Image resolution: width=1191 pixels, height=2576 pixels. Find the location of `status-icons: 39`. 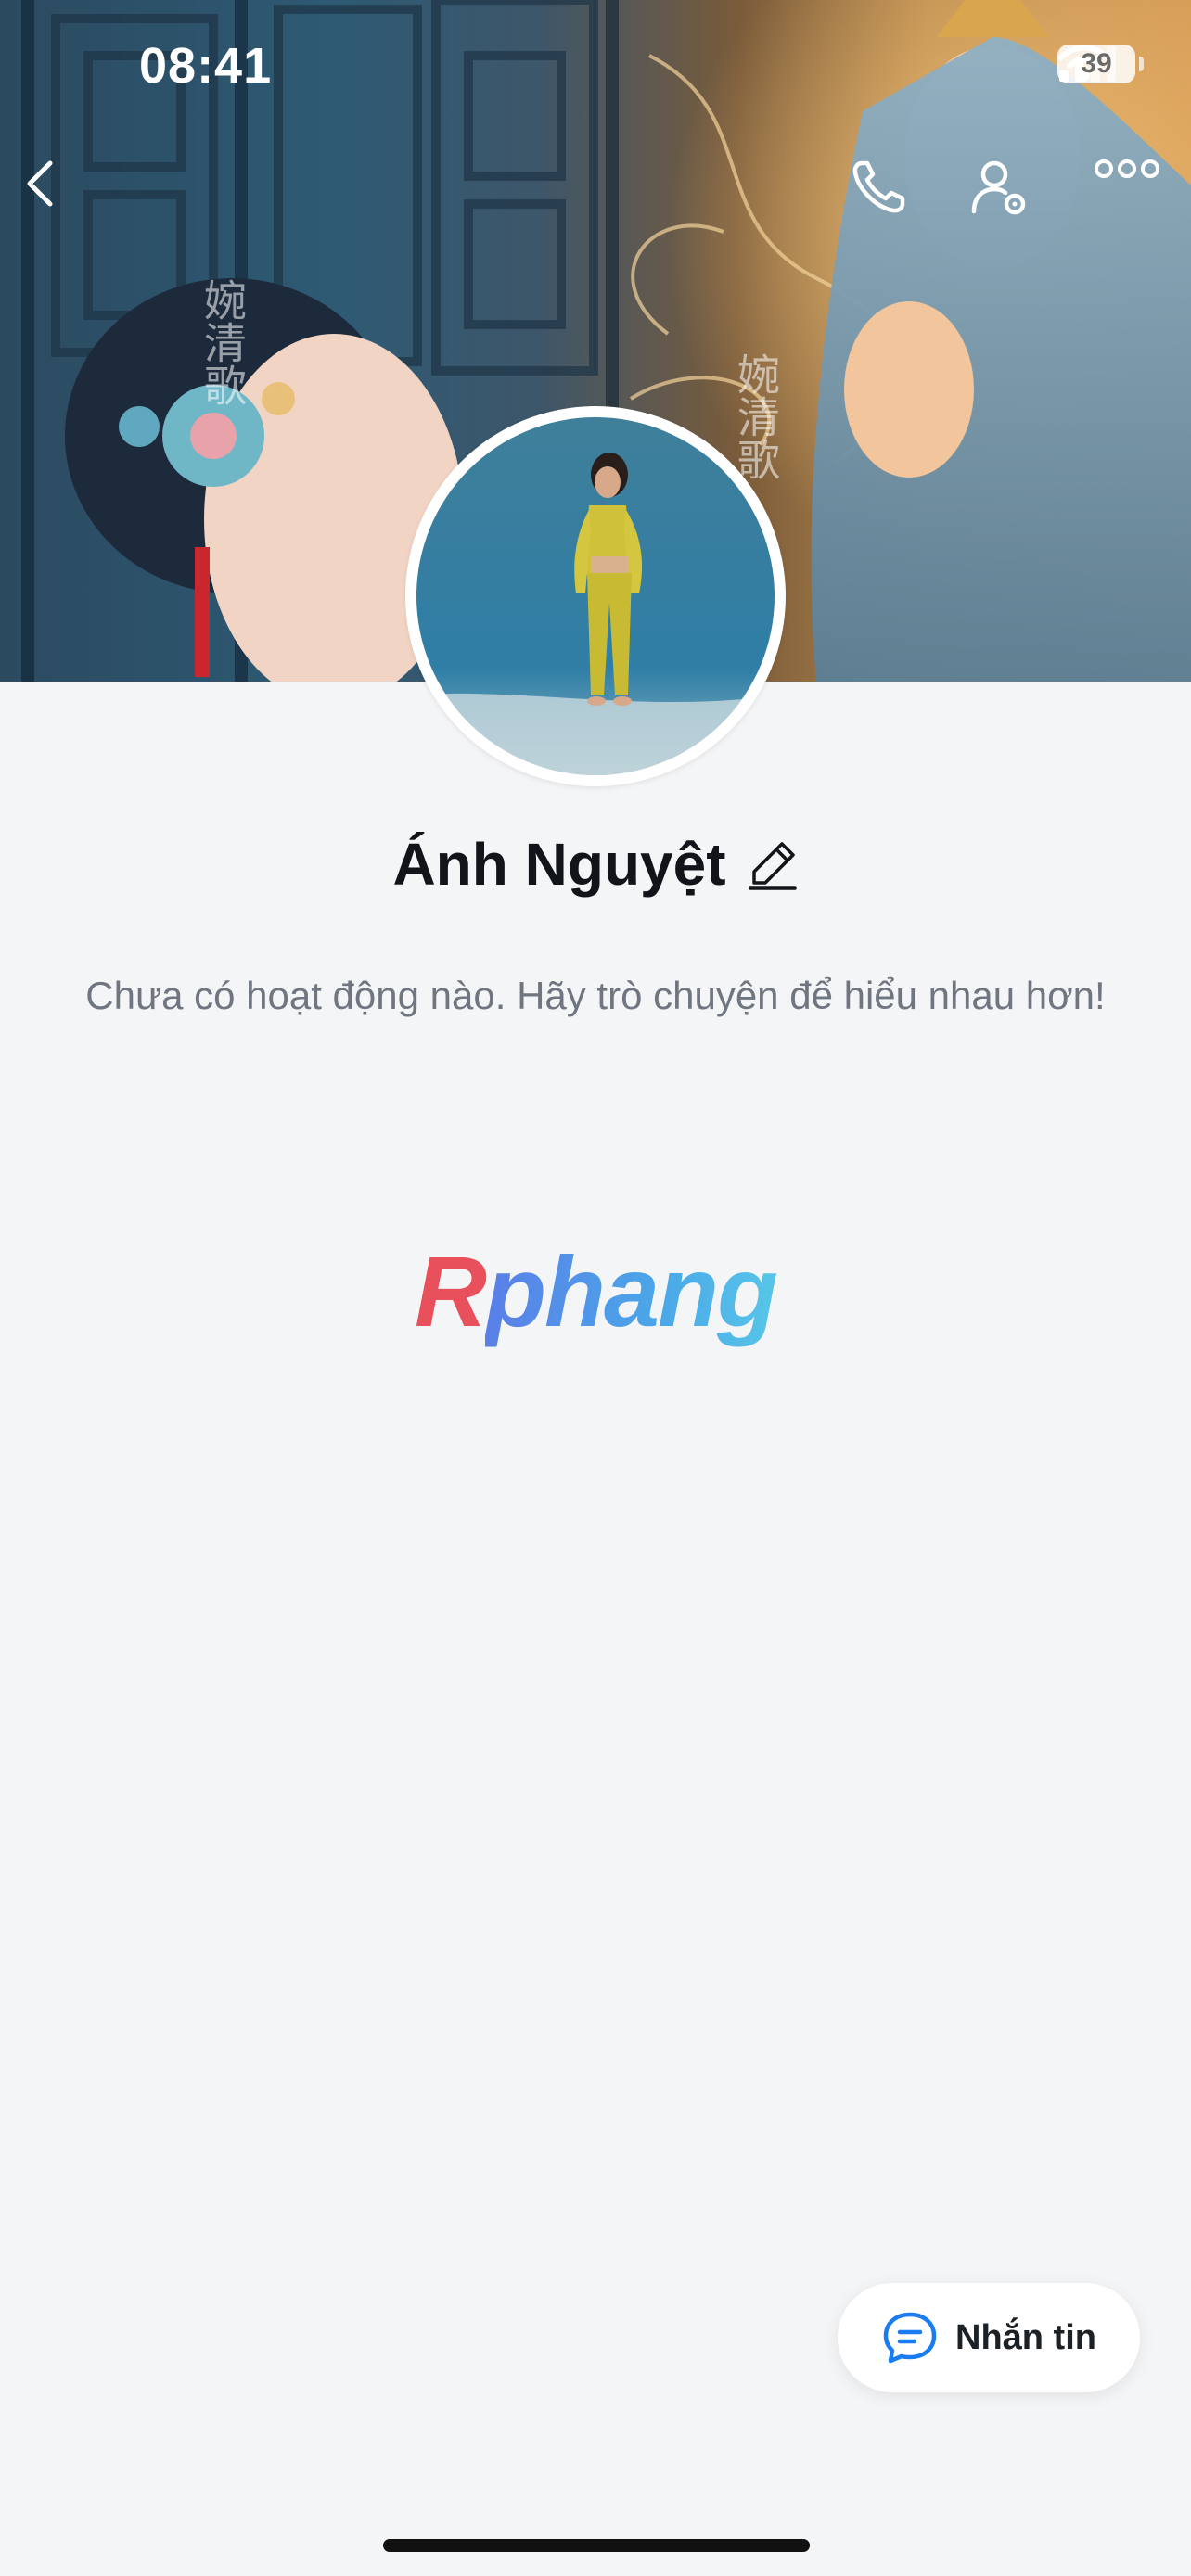

status-icons: 39 is located at coordinates (1100, 64).